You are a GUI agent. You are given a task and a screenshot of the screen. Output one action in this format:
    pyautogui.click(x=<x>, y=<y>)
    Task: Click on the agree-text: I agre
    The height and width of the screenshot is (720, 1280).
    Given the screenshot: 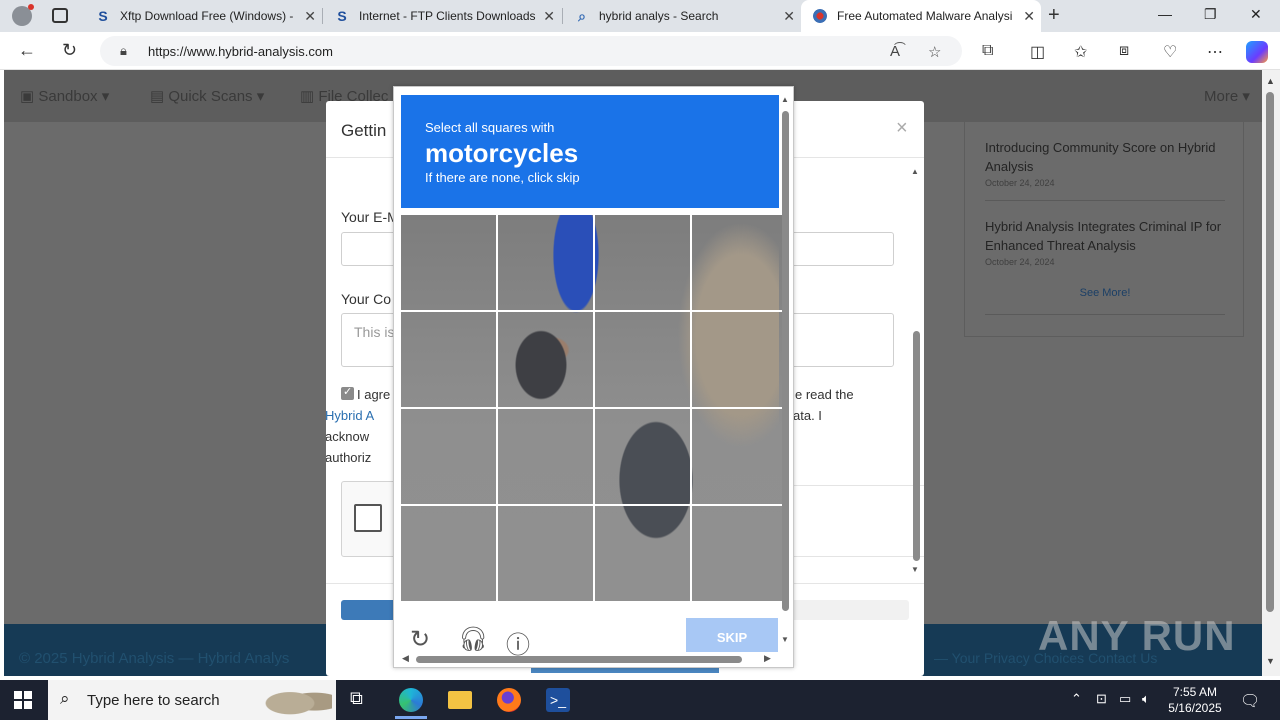 What is the action you would take?
    pyautogui.click(x=374, y=394)
    